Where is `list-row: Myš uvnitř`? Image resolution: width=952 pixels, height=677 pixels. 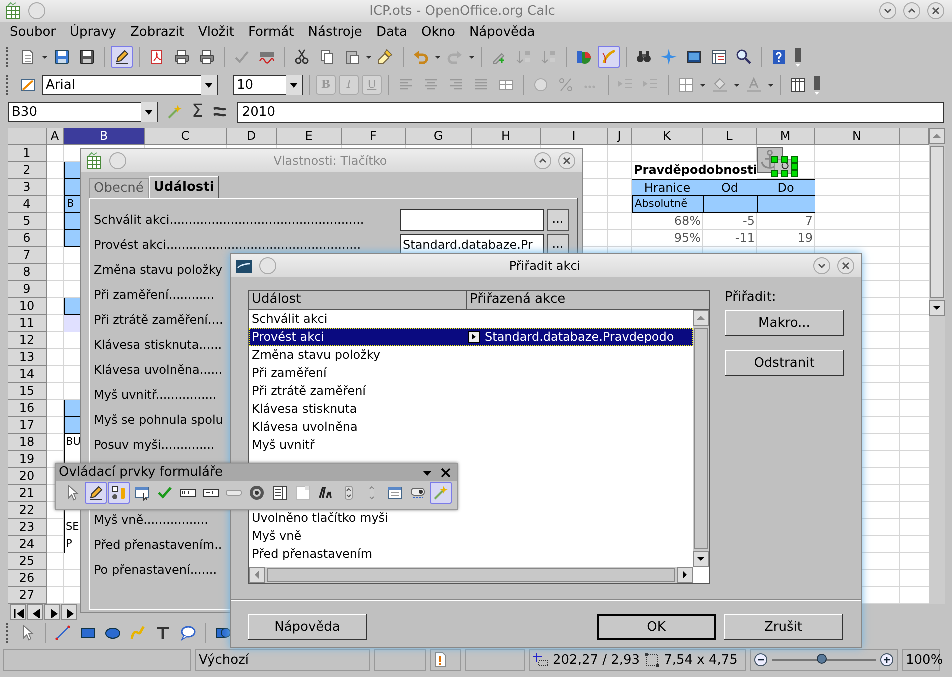 list-row: Myš uvnitř is located at coordinates (471, 445).